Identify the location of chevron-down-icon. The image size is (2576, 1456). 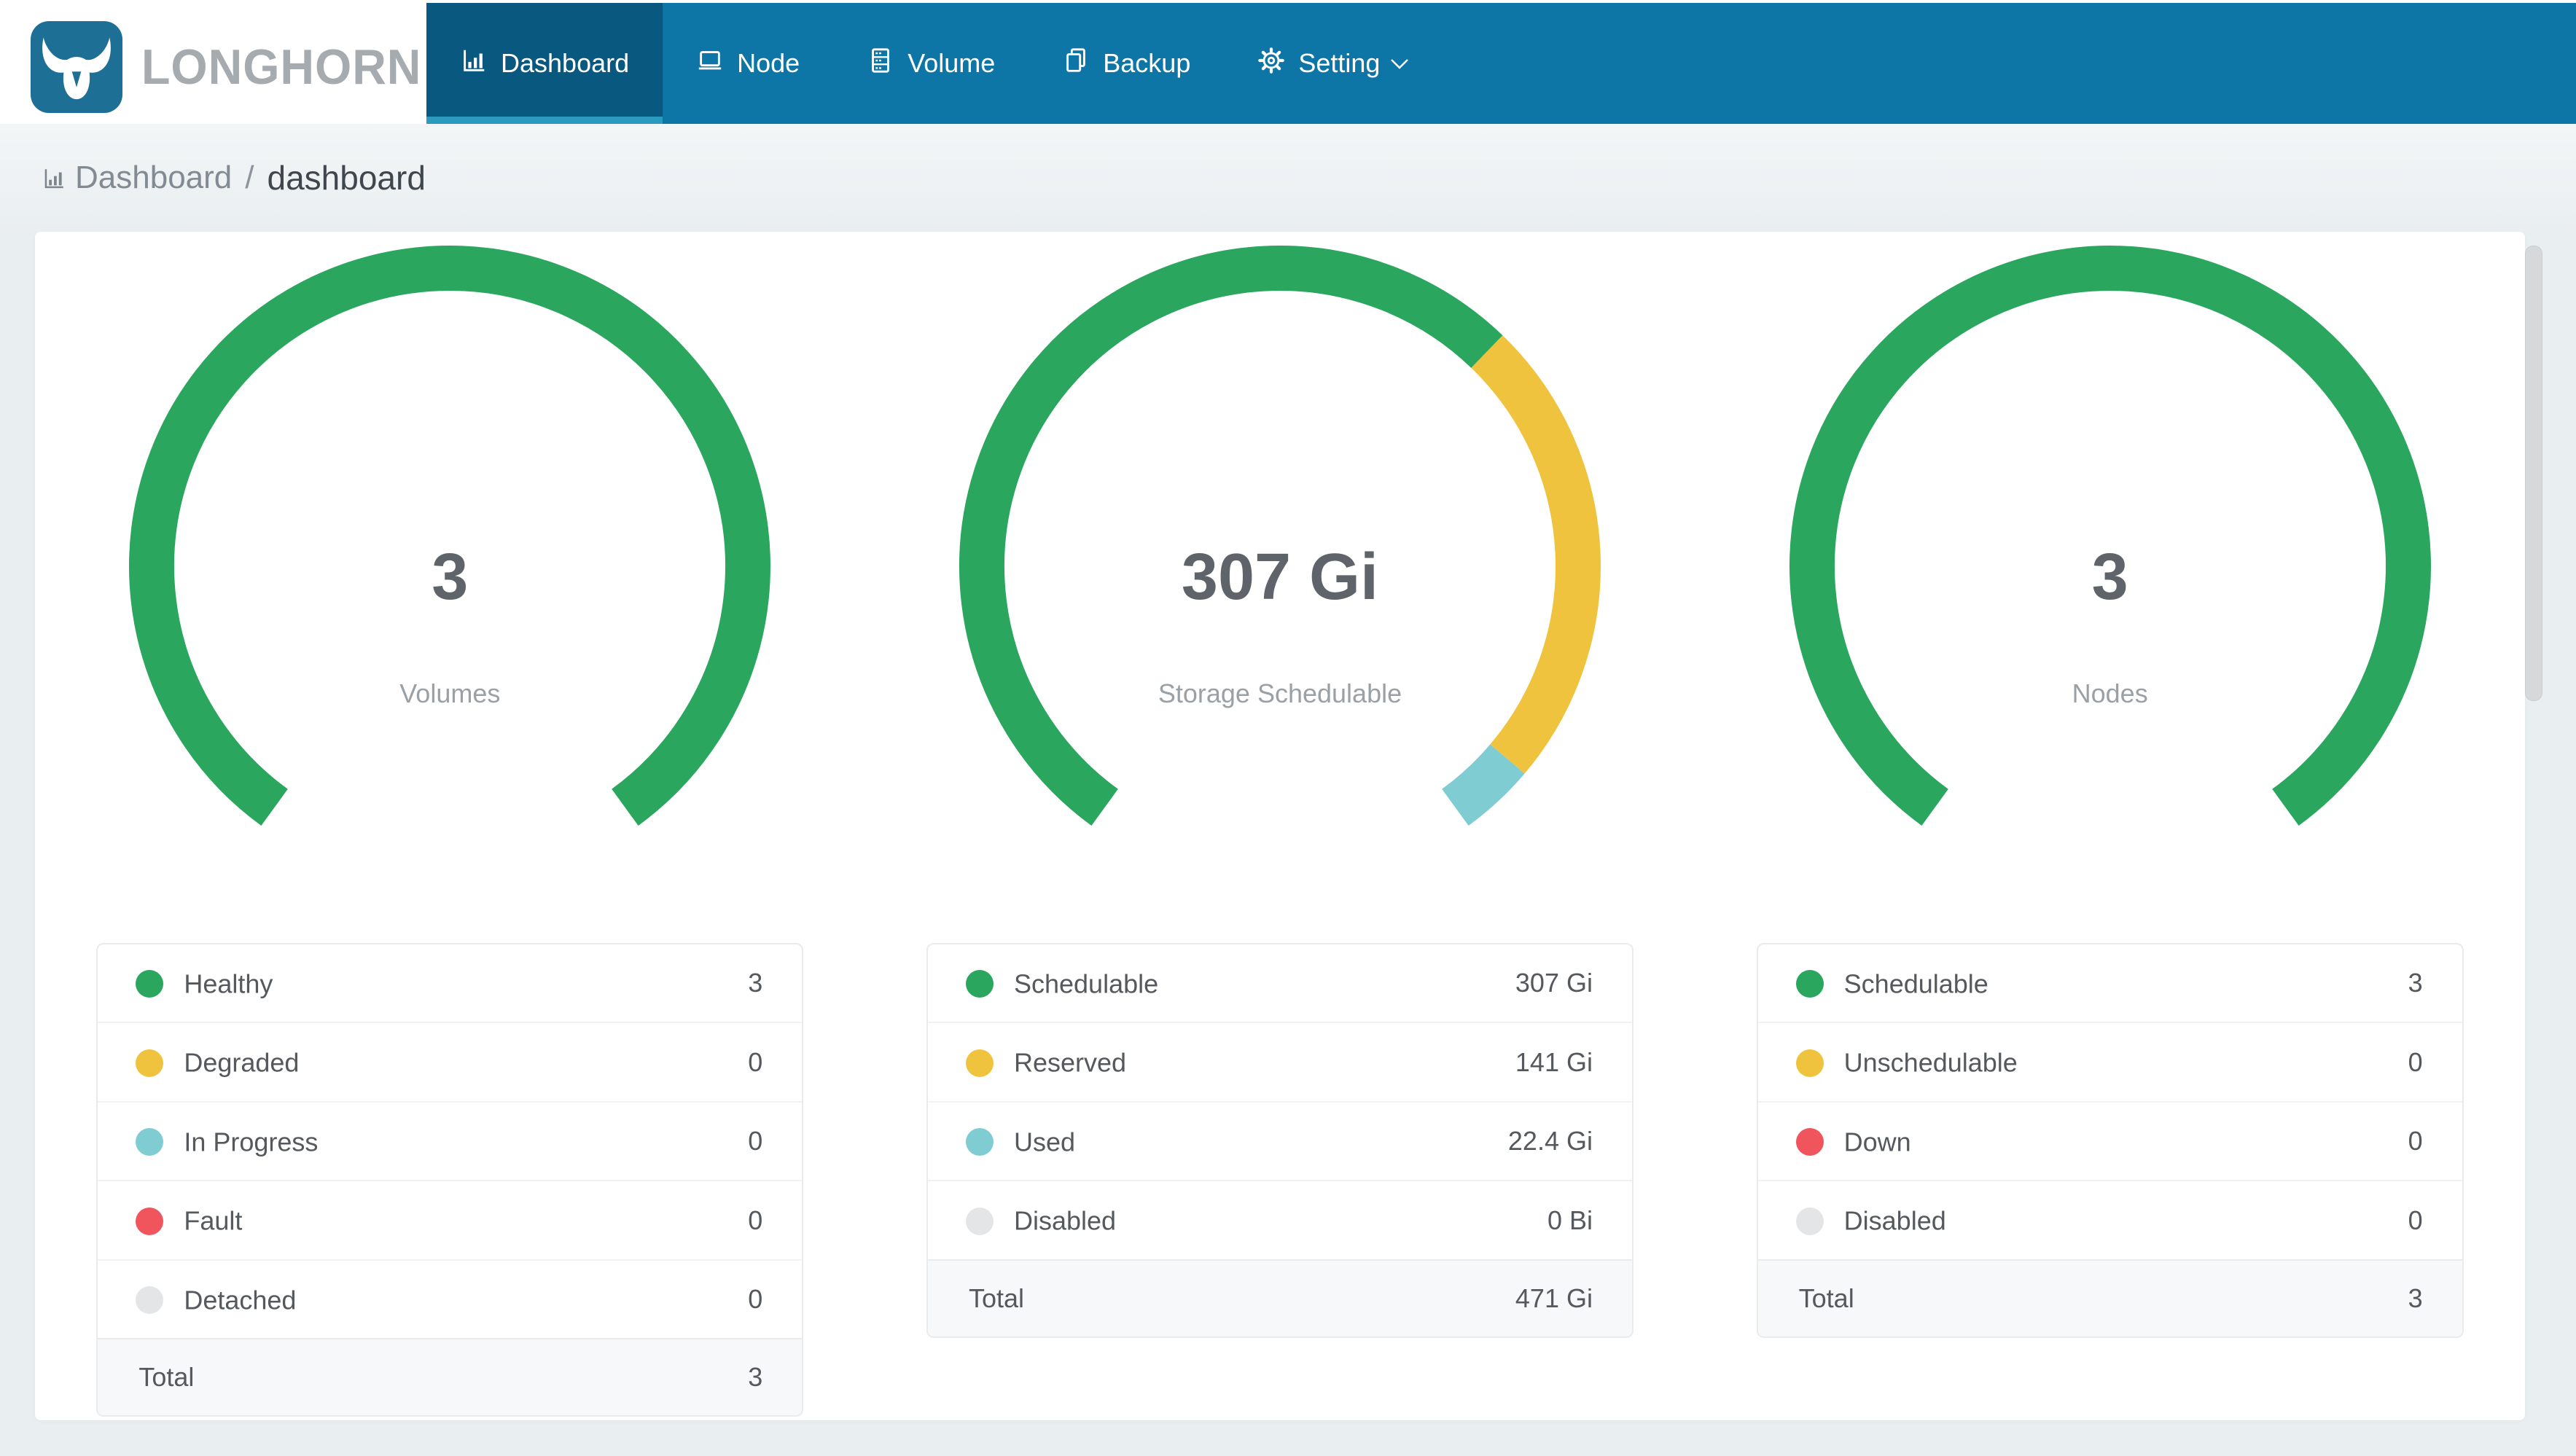
(1399, 63).